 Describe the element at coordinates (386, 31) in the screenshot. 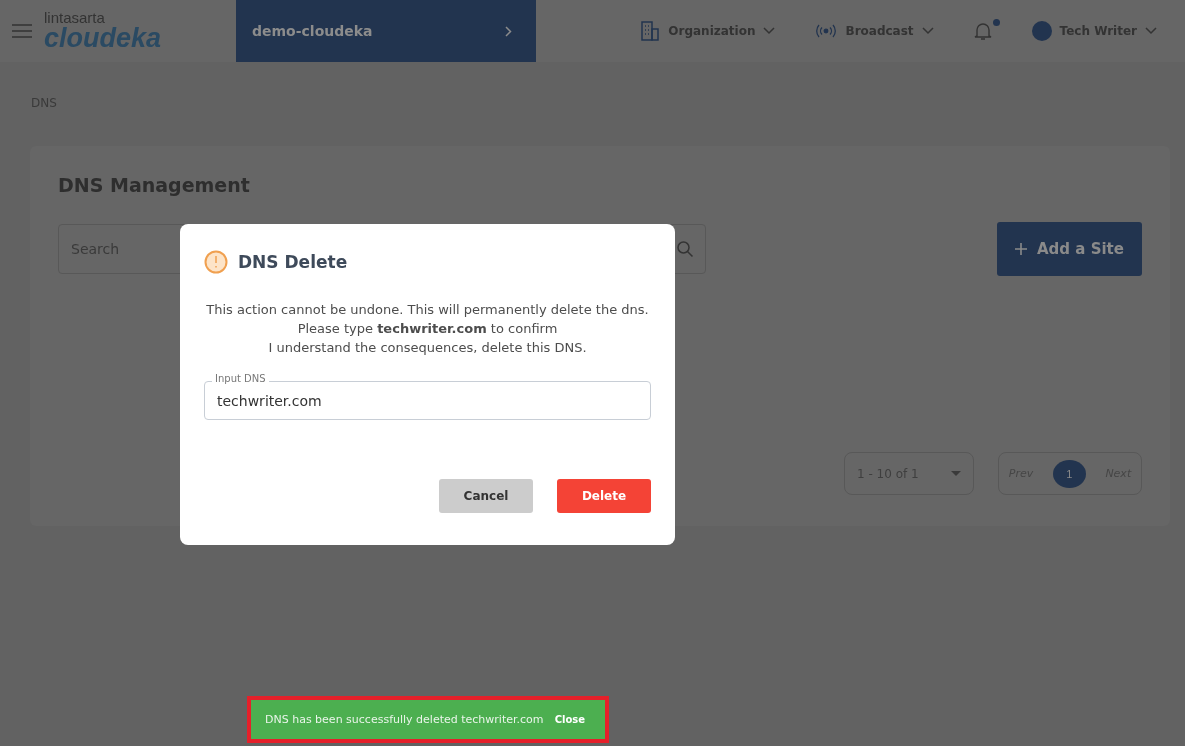

I see `project-selector: demo-cloudeka` at that location.